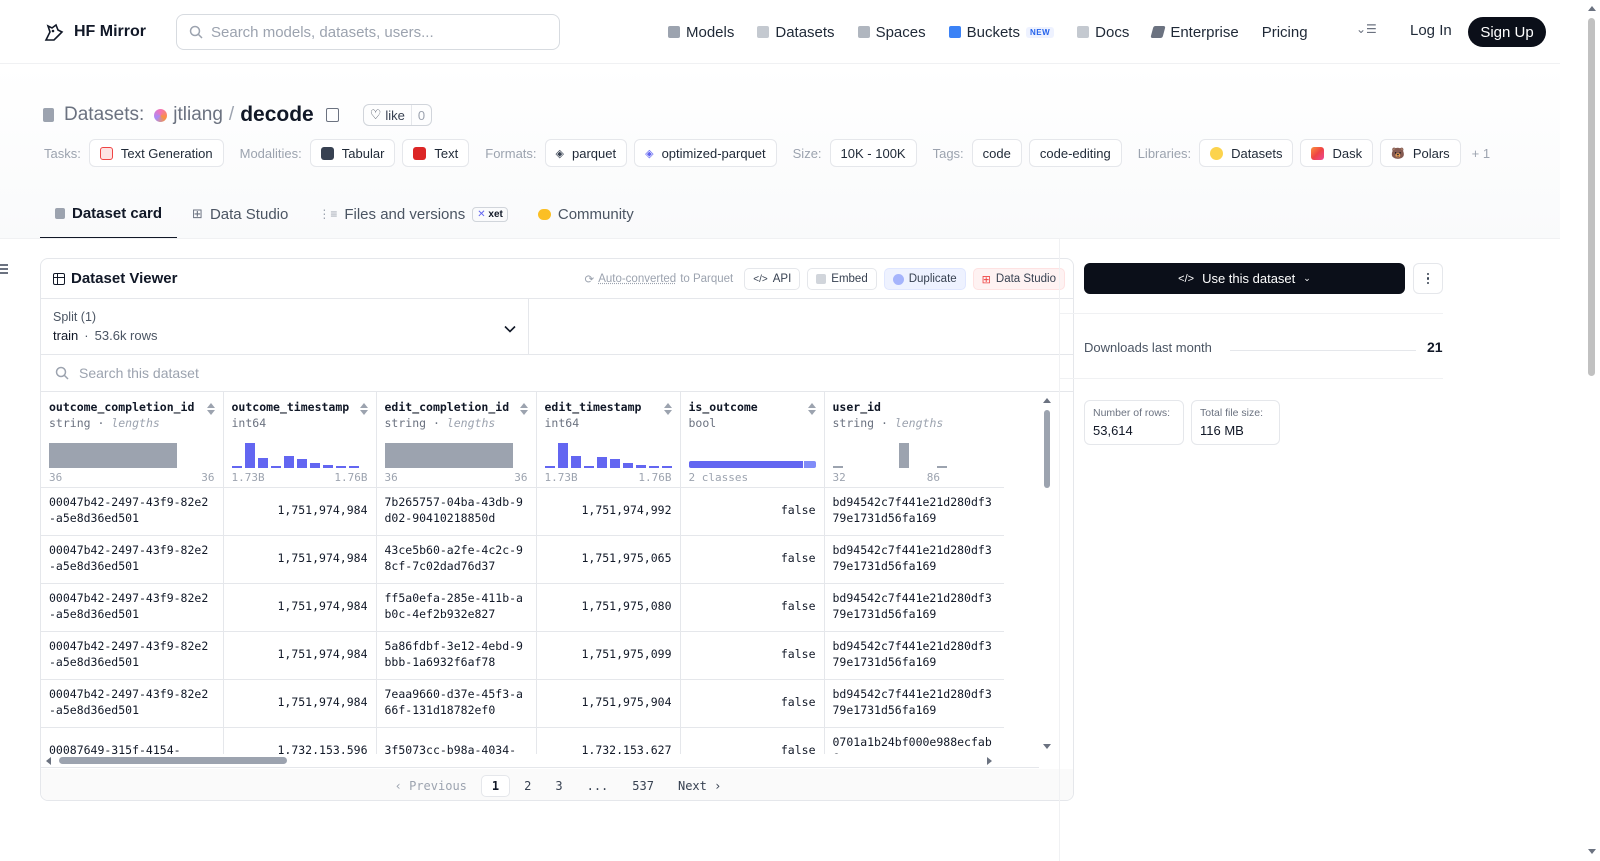 This screenshot has height=861, width=1600. What do you see at coordinates (94, 32) in the screenshot?
I see `brand-logo: HF Mirror` at bounding box center [94, 32].